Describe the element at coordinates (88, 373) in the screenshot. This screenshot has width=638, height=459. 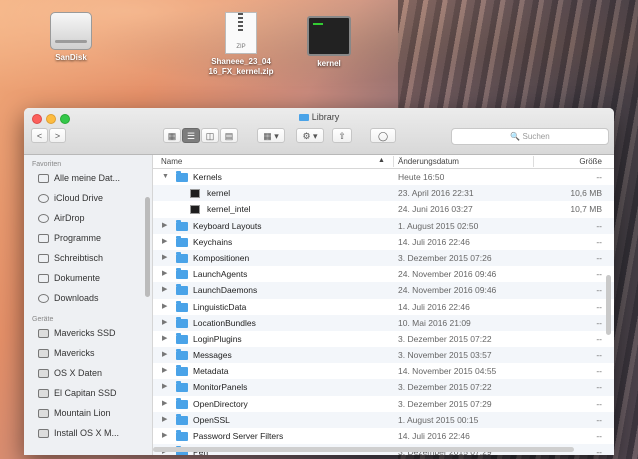
I see `sidebar-item-devices-2: OS X Daten` at that location.